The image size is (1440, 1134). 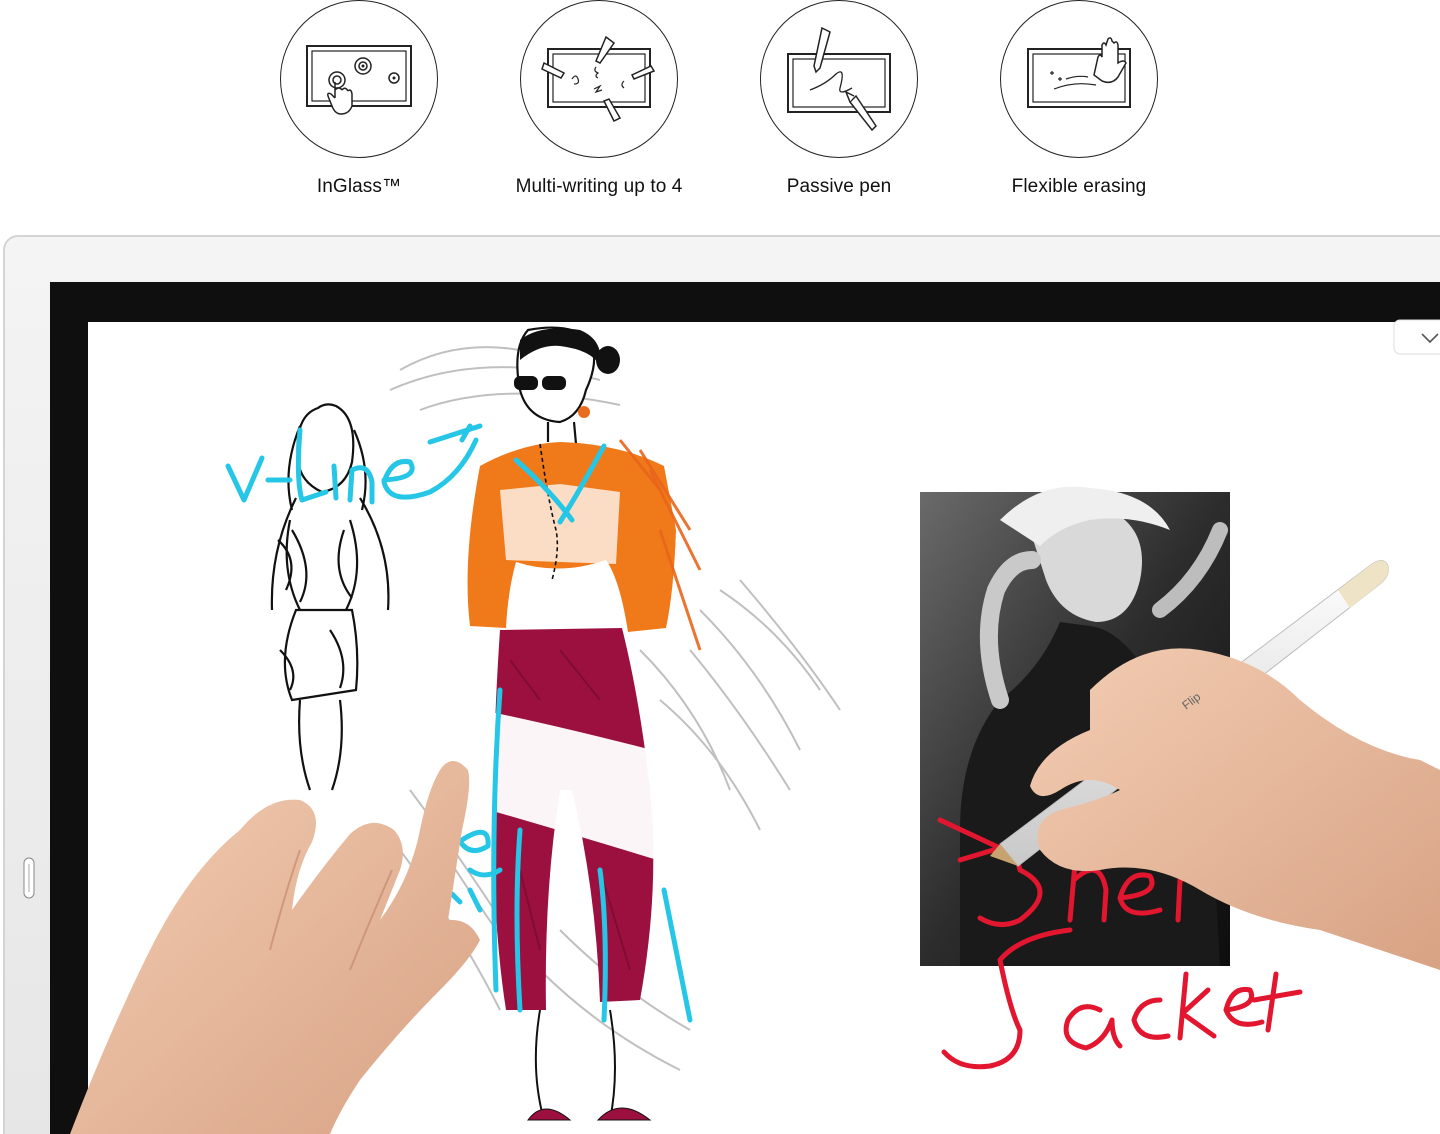 What do you see at coordinates (599, 79) in the screenshot?
I see `multi-pen-icon` at bounding box center [599, 79].